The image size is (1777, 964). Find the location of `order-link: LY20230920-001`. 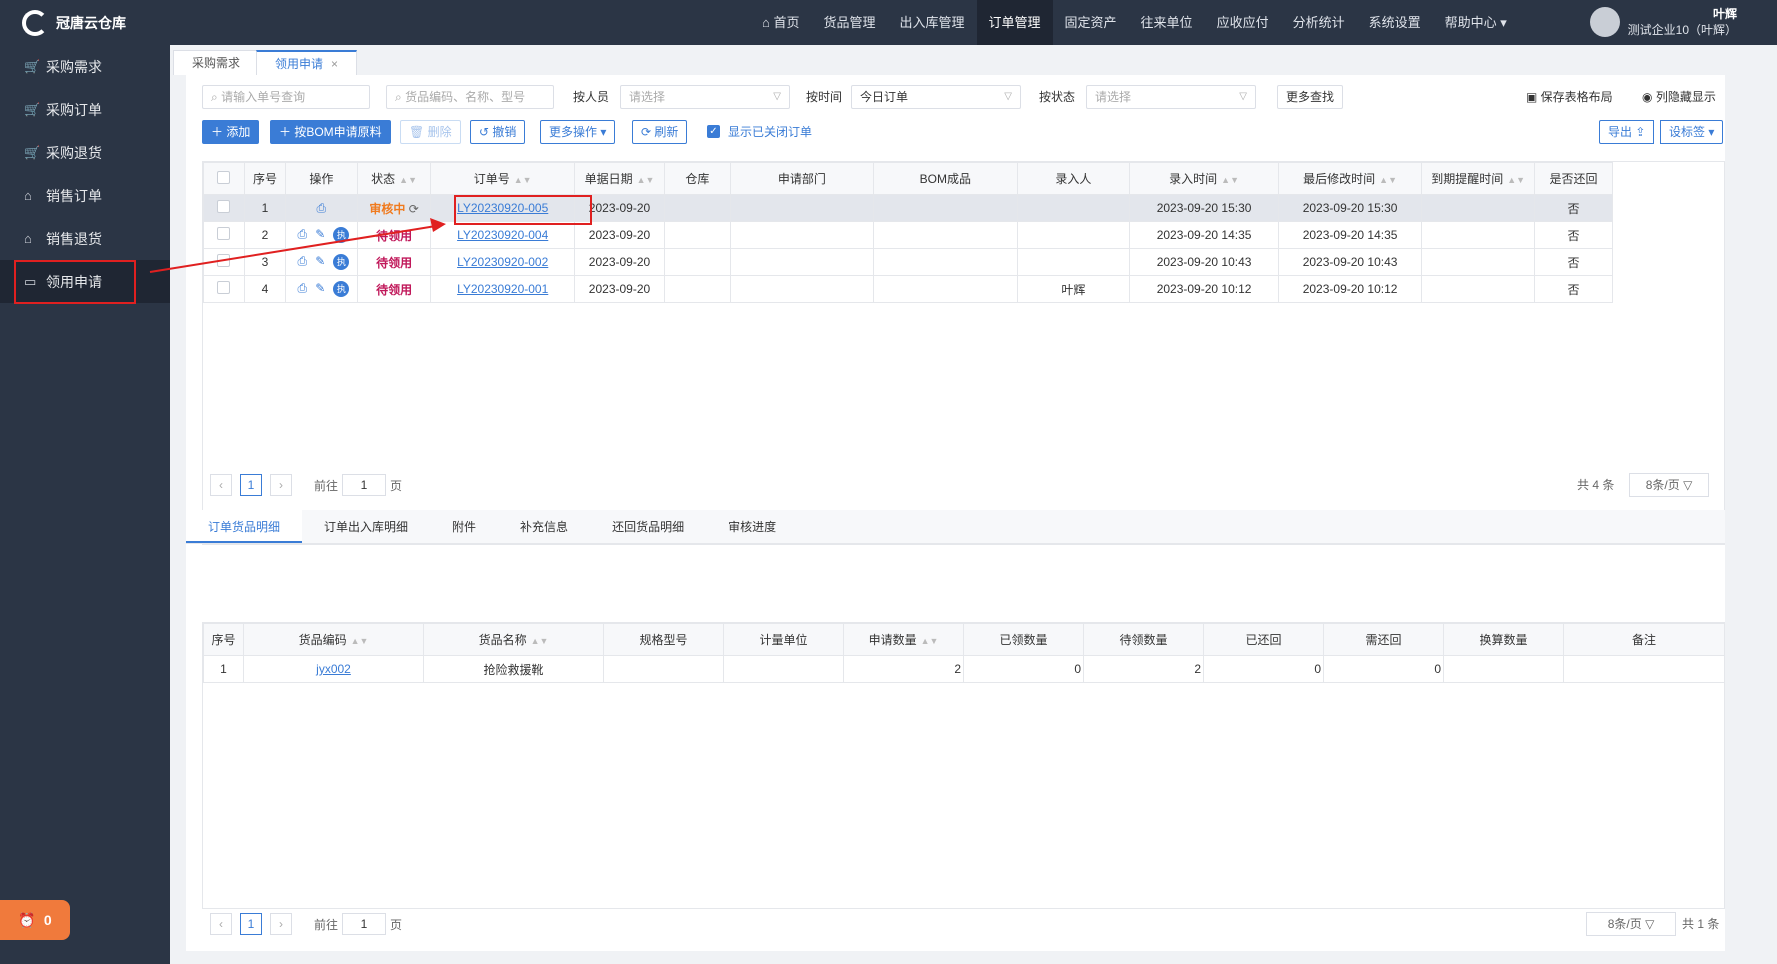

order-link: LY20230920-001 is located at coordinates (502, 289).